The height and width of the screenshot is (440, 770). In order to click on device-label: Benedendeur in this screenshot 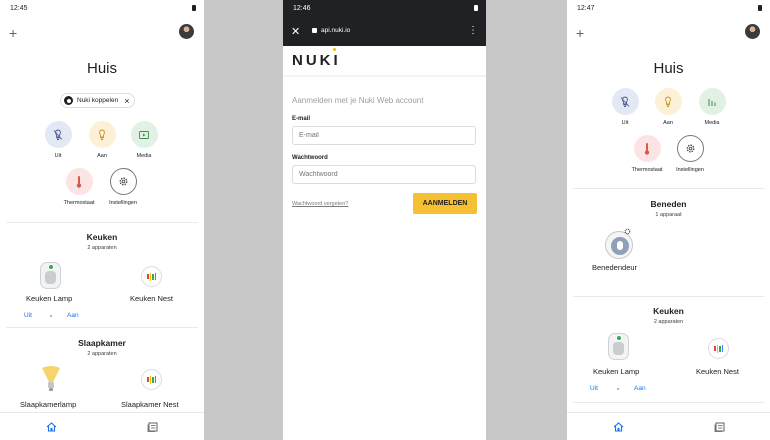, I will do `click(614, 267)`.